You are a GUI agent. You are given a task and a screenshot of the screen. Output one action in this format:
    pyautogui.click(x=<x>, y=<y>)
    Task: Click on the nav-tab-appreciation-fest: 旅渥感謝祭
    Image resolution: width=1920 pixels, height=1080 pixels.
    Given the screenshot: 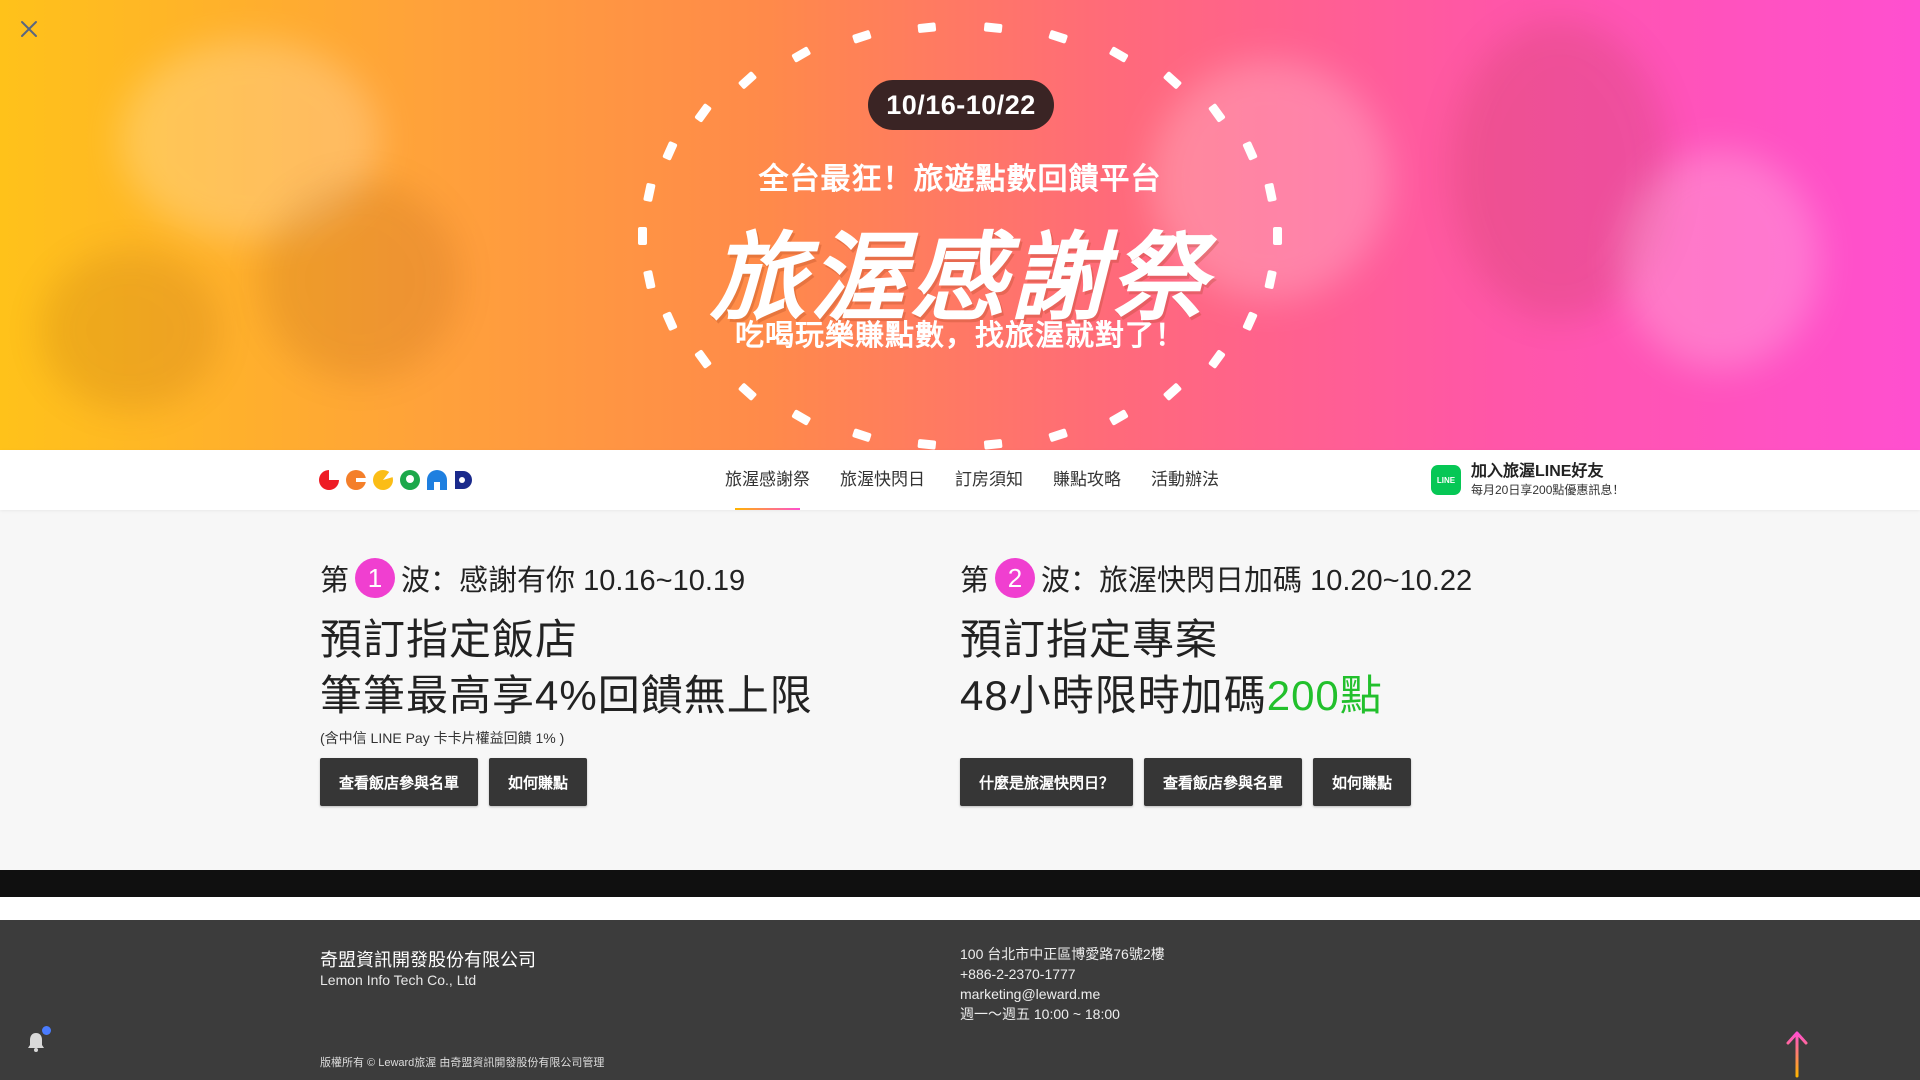 What is the action you would take?
    pyautogui.click(x=767, y=480)
    